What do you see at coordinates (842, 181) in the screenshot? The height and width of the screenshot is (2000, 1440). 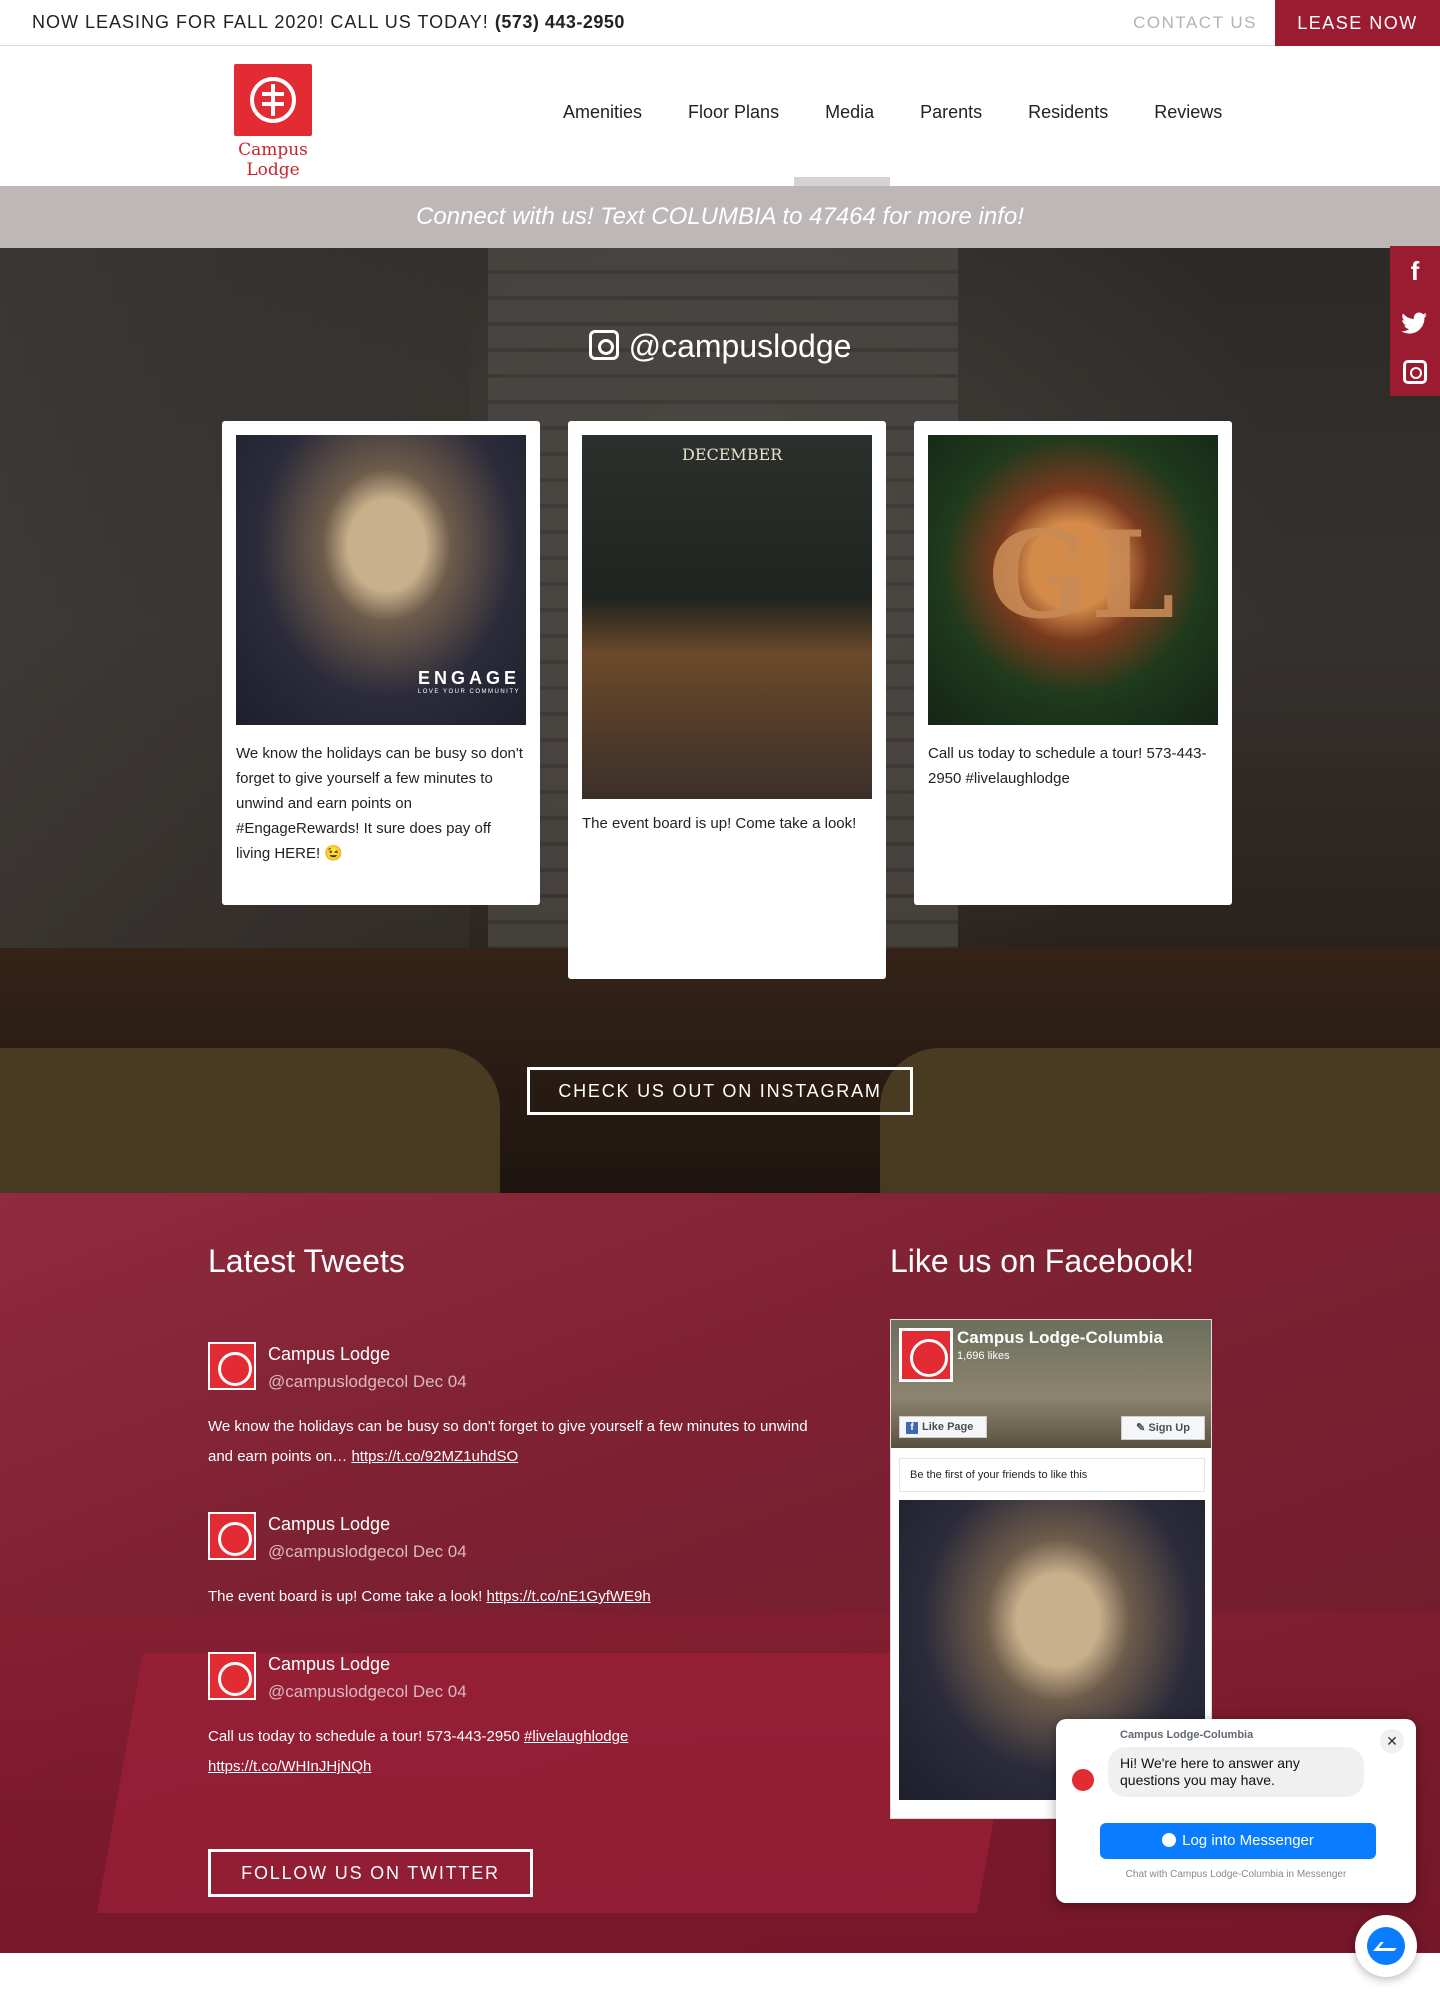 I see `active-nav-indicator` at bounding box center [842, 181].